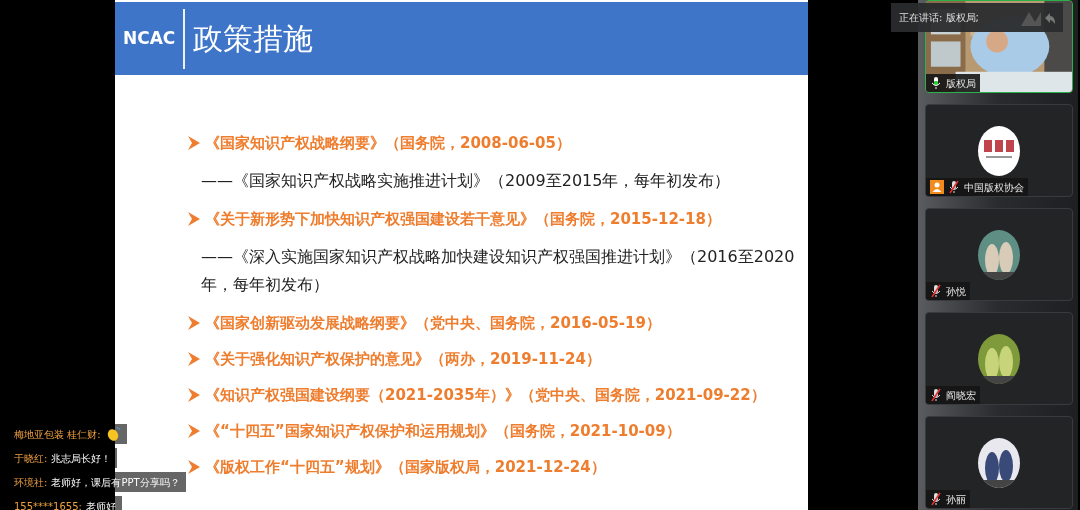 The image size is (1080, 510). I want to click on participant-name: 孙悦, so click(956, 291).